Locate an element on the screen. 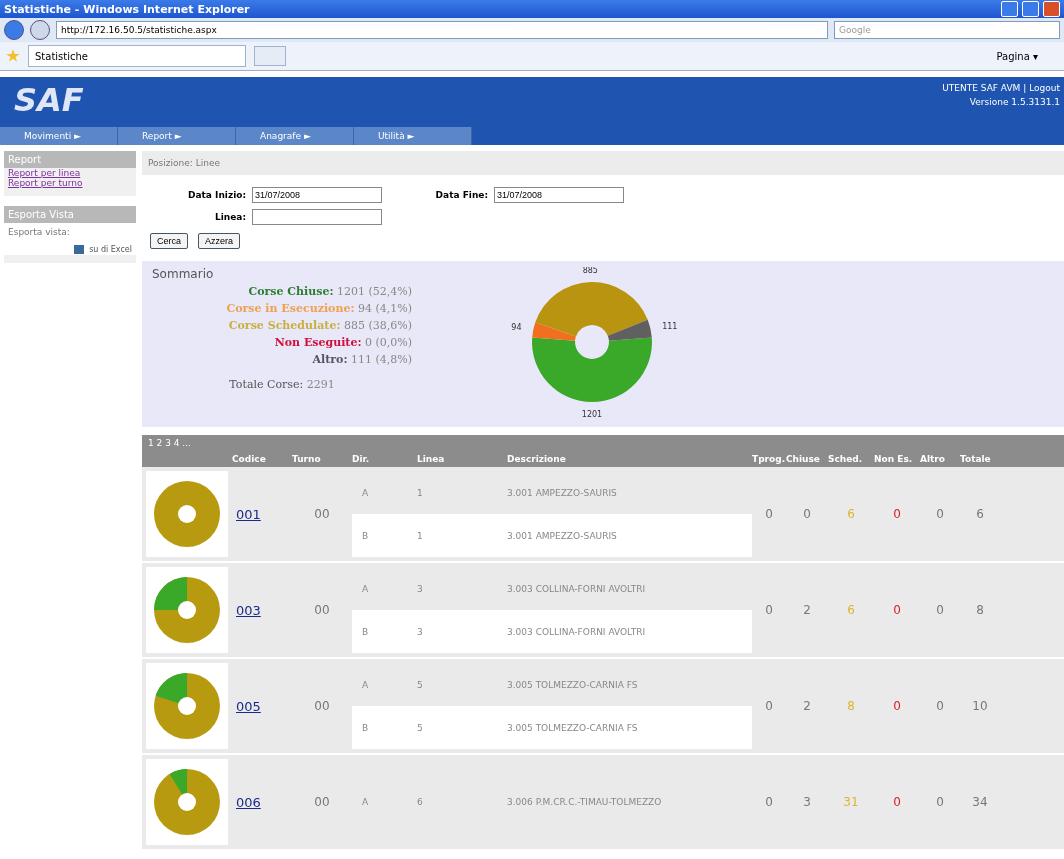 This screenshot has width=1064, height=859. column-header: Chiuse is located at coordinates (803, 459).